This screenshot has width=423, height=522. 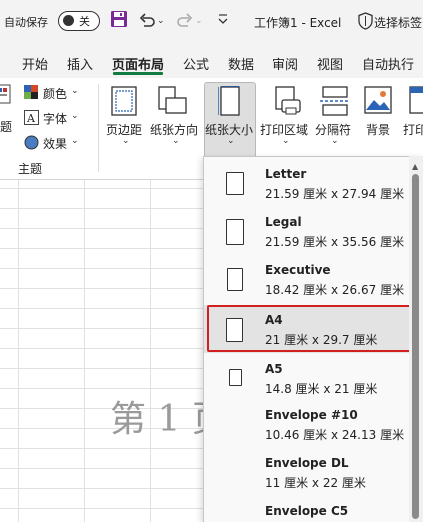 I want to click on tab-view: 视图, so click(x=330, y=63).